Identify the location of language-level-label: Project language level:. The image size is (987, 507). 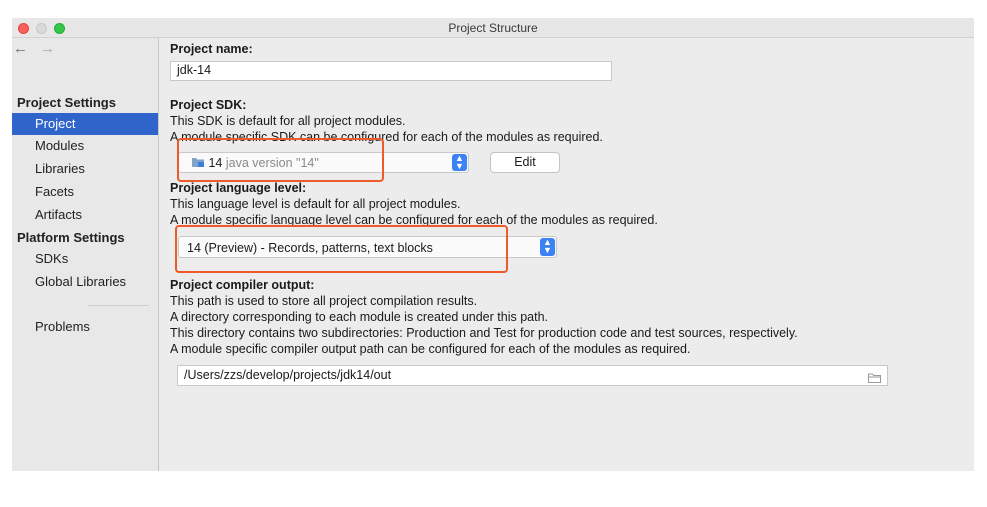
(238, 188).